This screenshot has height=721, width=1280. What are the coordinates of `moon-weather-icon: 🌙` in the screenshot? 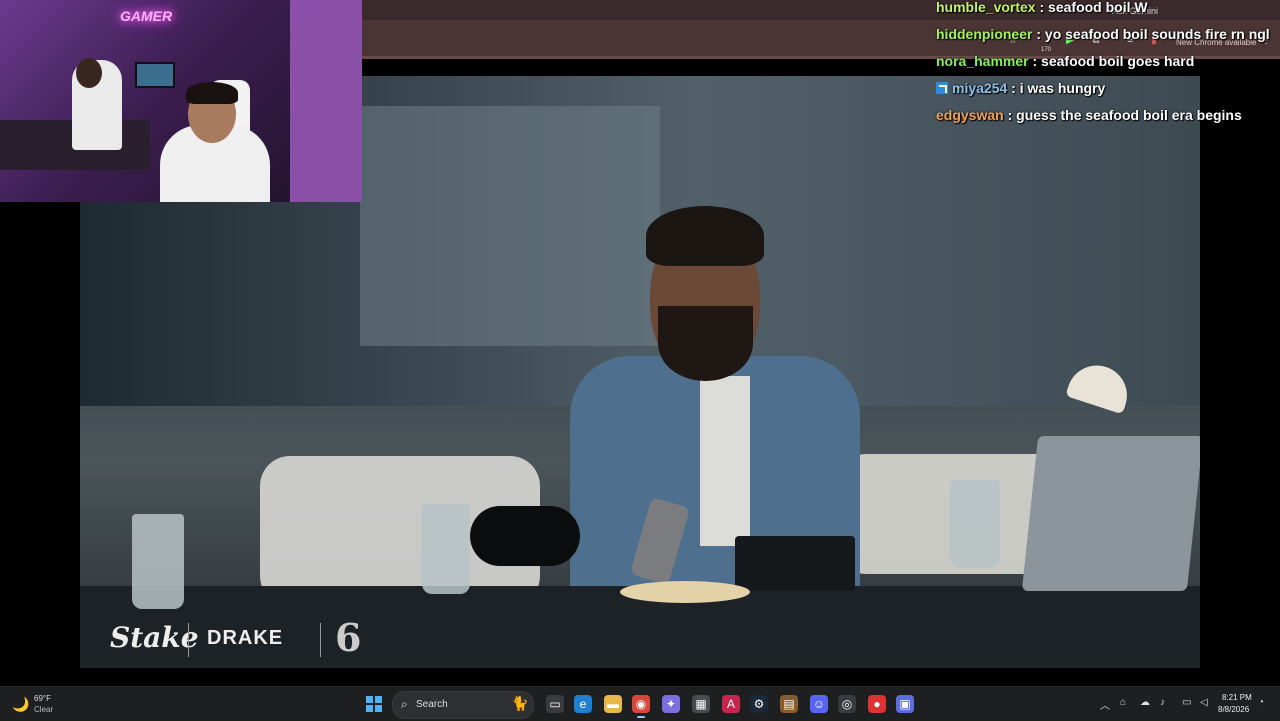 It's located at (20, 704).